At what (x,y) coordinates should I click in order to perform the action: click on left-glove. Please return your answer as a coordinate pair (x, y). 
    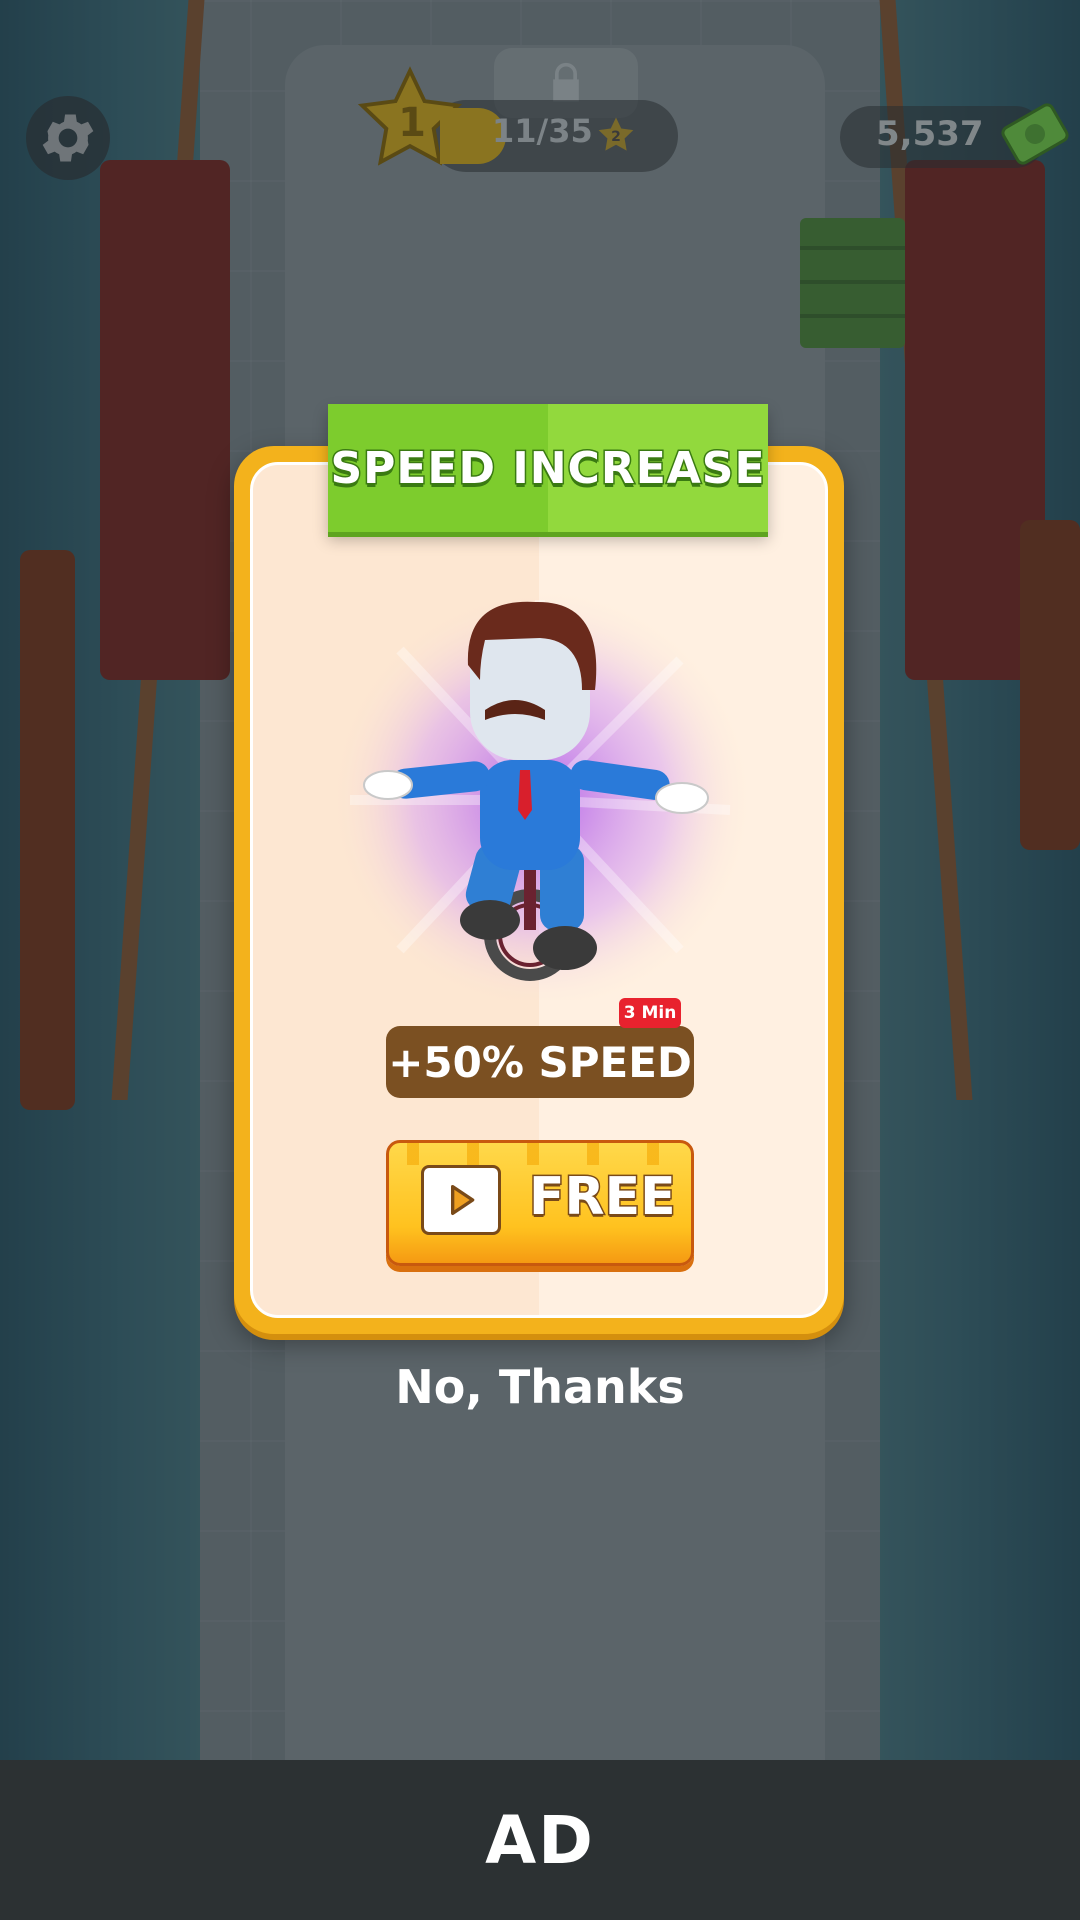
    Looking at the image, I should click on (388, 785).